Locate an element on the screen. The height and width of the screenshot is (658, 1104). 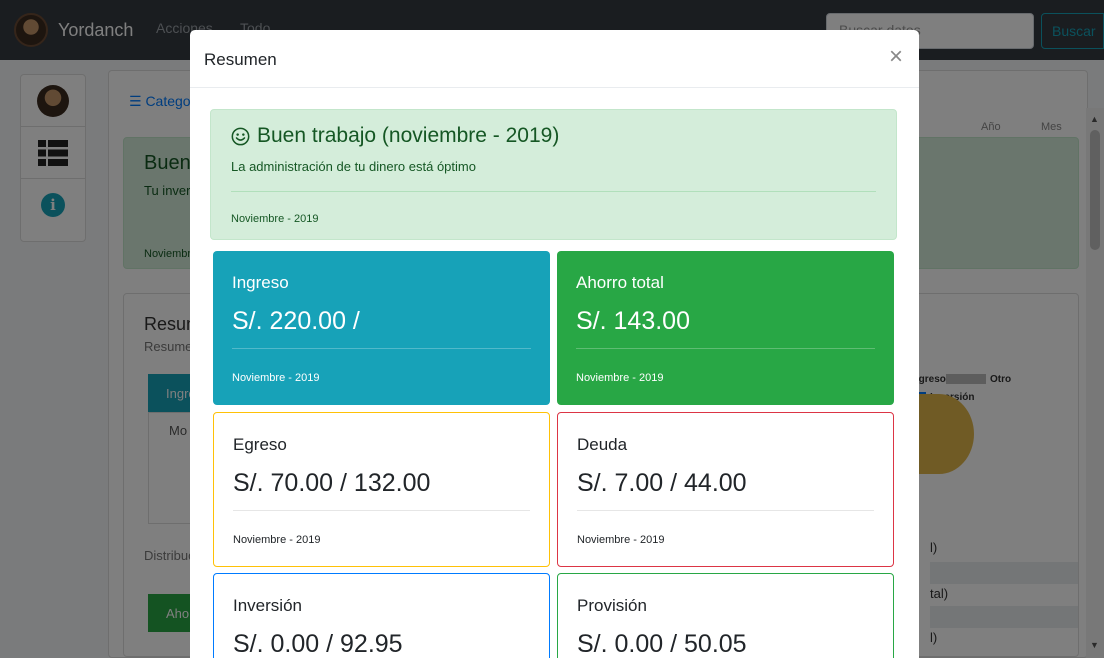
card-label: Deuda is located at coordinates (602, 444).